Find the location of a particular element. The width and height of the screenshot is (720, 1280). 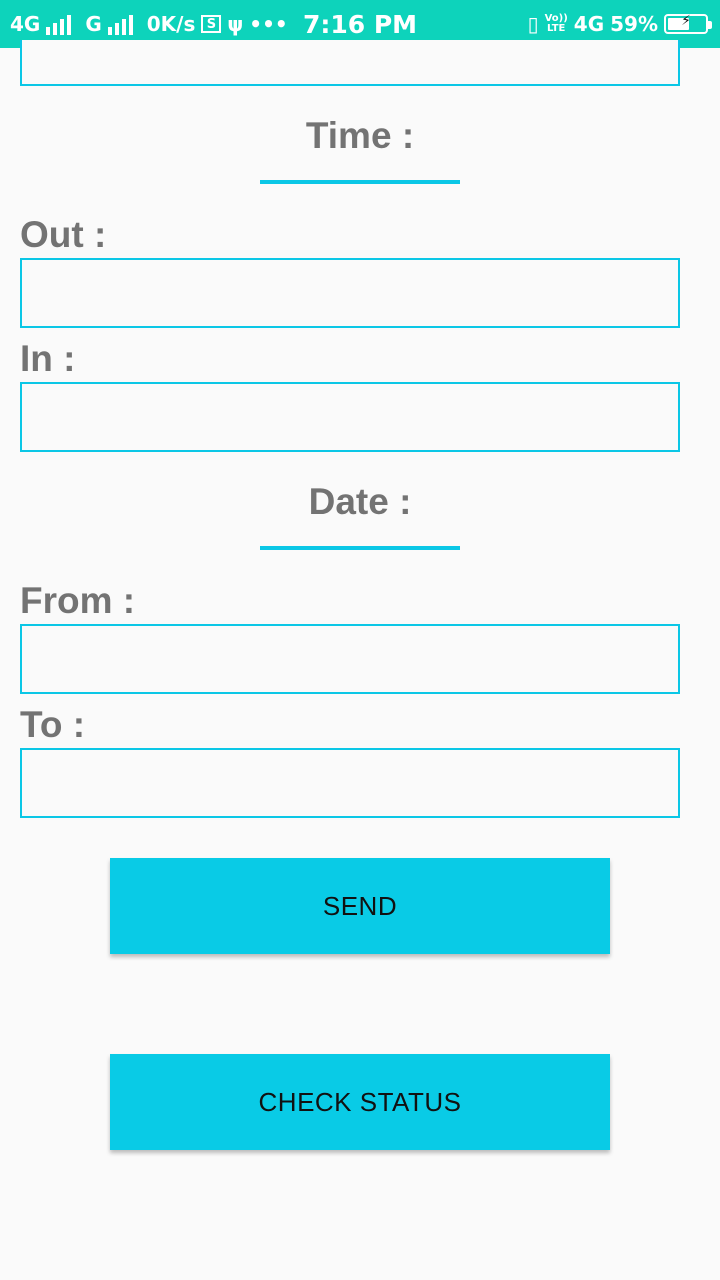

network-type-1: 4G is located at coordinates (25, 24).